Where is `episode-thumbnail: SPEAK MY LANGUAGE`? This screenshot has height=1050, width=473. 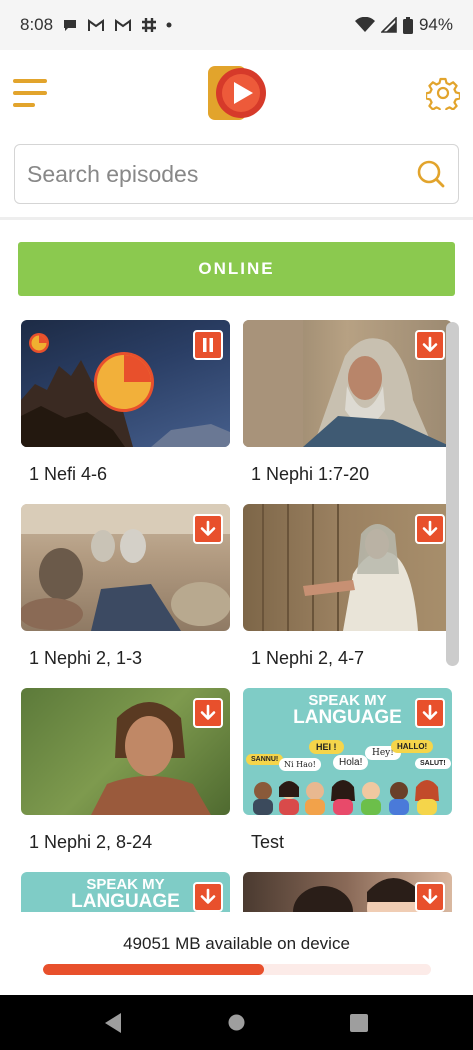 episode-thumbnail: SPEAK MY LANGUAGE is located at coordinates (125, 892).